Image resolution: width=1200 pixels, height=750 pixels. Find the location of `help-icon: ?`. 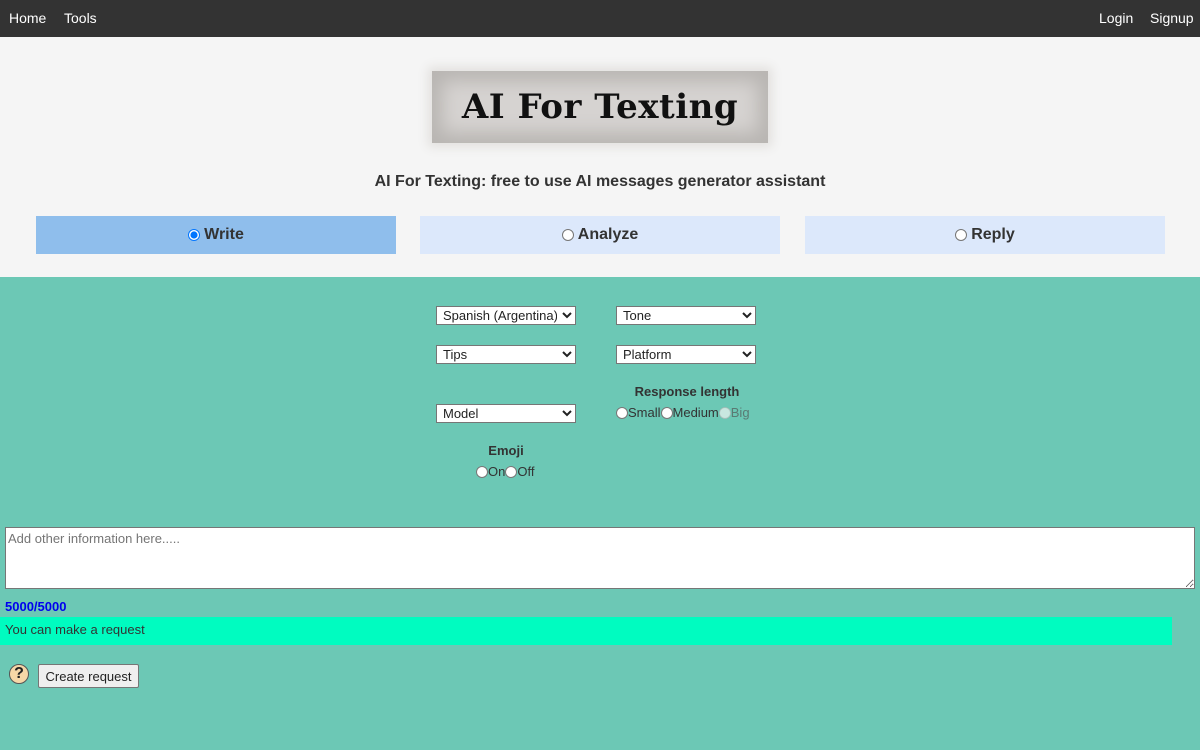

help-icon: ? is located at coordinates (19, 674).